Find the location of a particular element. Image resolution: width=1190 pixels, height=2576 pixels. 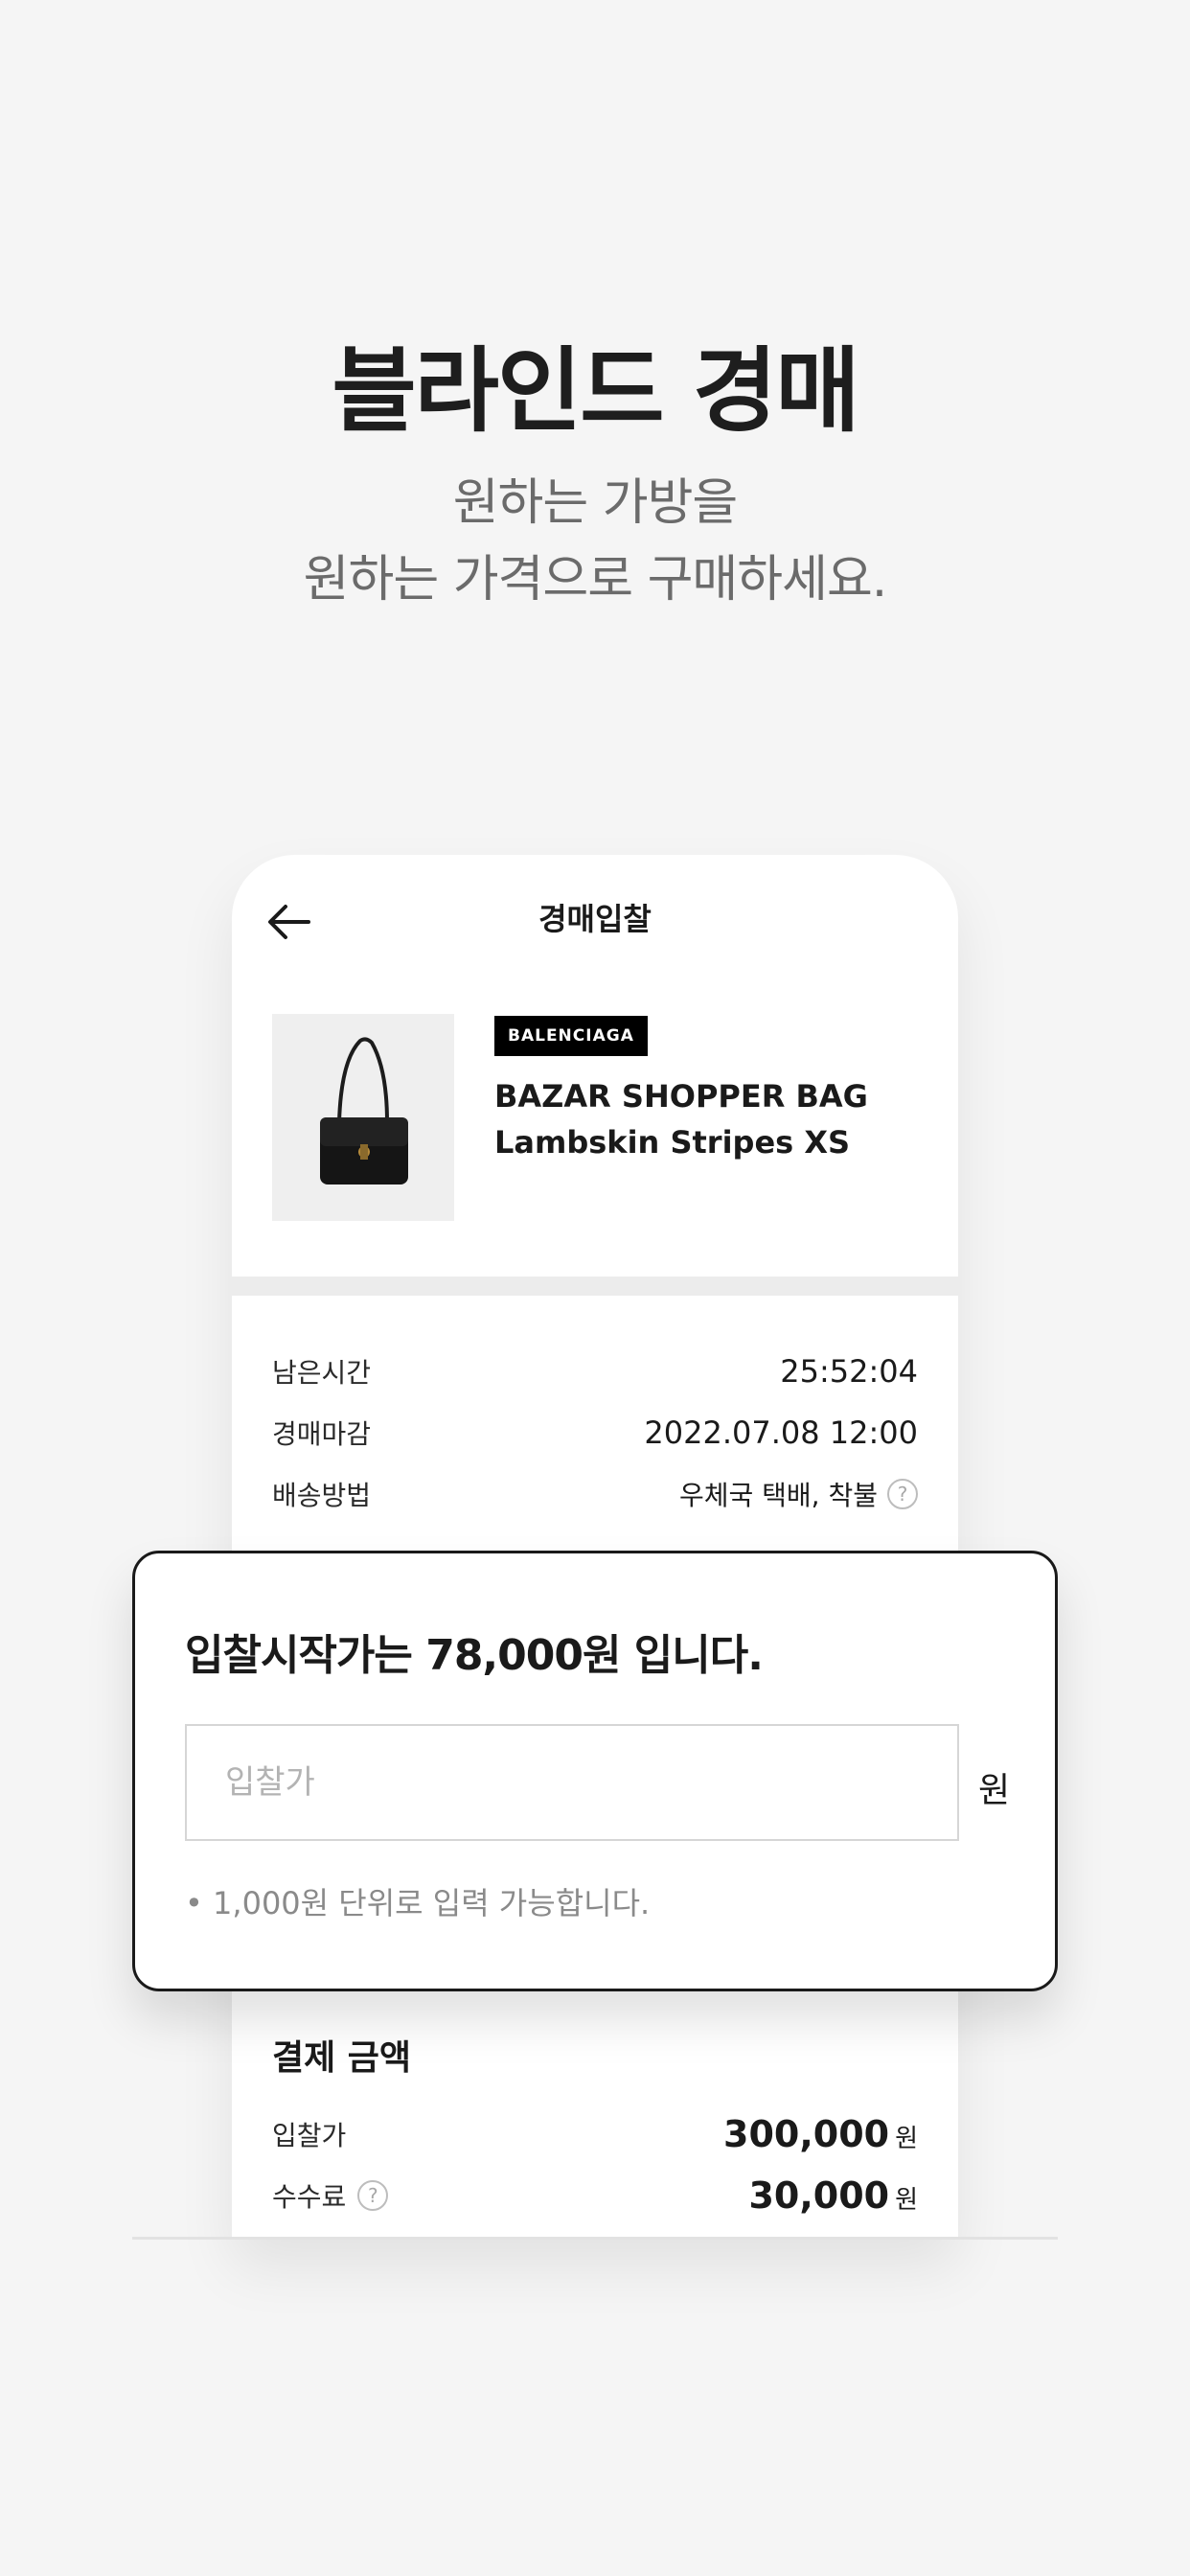

info-label: 경매마감 is located at coordinates (322, 1434).